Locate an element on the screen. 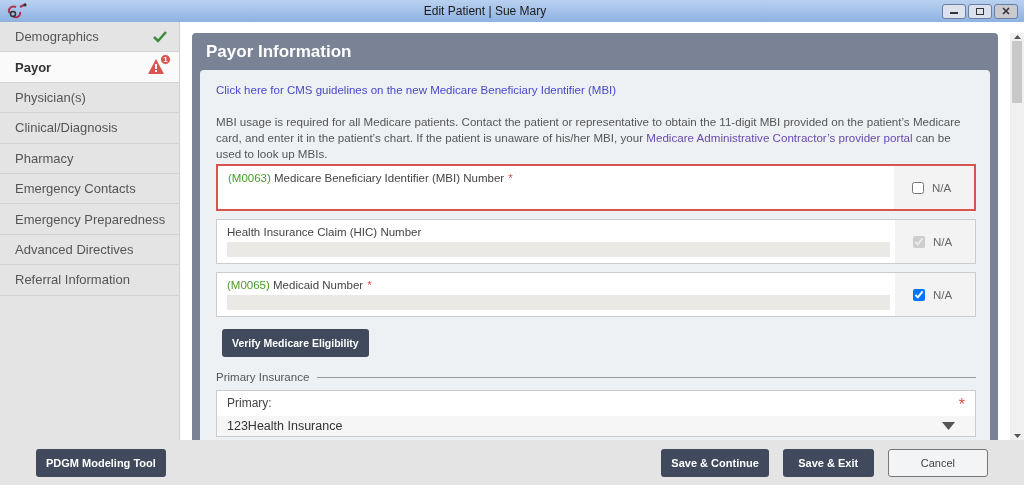 The width and height of the screenshot is (1024, 485). mbi-notice: MBI usage is required for all Medicare patients. Contact the patient or representative to obtain the 11-digit MBI provided on the patient’s Medicare card, and enter it in the patient’s chart. If the patient is unaware of his/her MBI, your Medicare Administrative Contractor’s provider portal can be used to look up MBIs. is located at coordinates (589, 138).